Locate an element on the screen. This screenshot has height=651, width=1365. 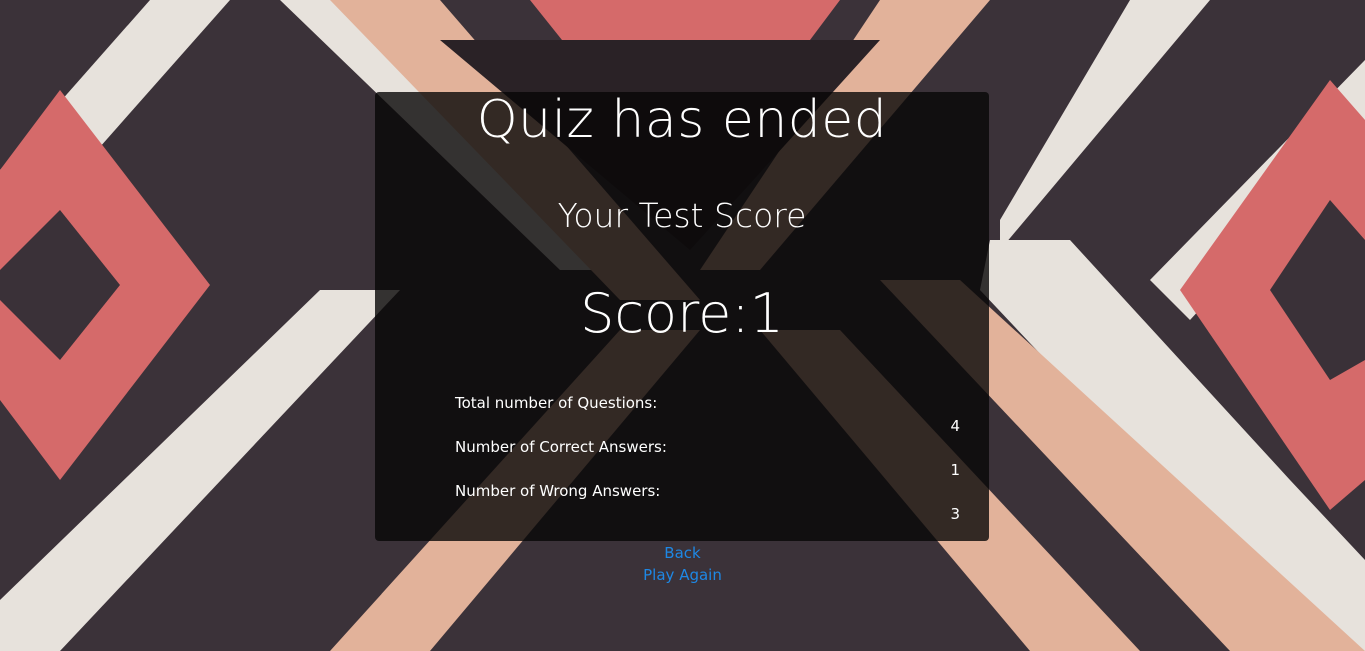
wrong-answers-label: Number of Wrong Answers: is located at coordinates (558, 491).